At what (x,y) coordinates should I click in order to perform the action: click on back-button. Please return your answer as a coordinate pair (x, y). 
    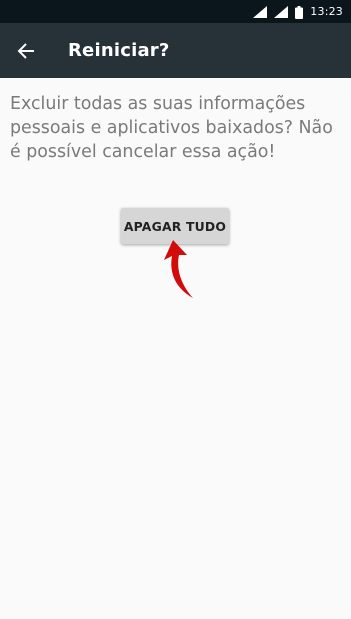
    Looking at the image, I should click on (26, 50).